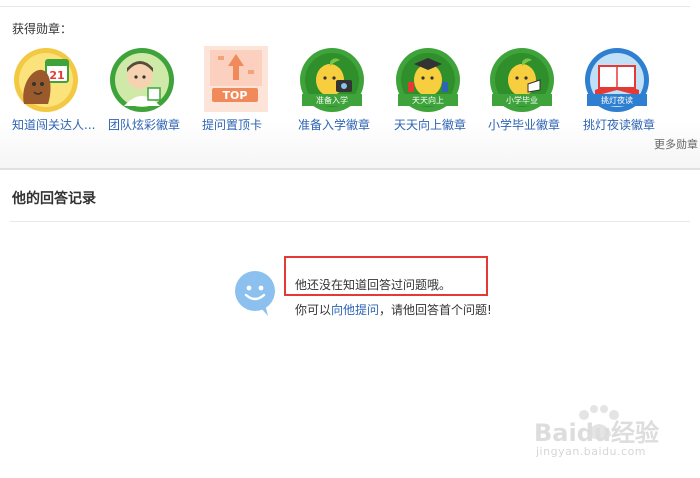  Describe the element at coordinates (54, 199) in the screenshot. I see `answers-heading: 他的回答记录` at that location.